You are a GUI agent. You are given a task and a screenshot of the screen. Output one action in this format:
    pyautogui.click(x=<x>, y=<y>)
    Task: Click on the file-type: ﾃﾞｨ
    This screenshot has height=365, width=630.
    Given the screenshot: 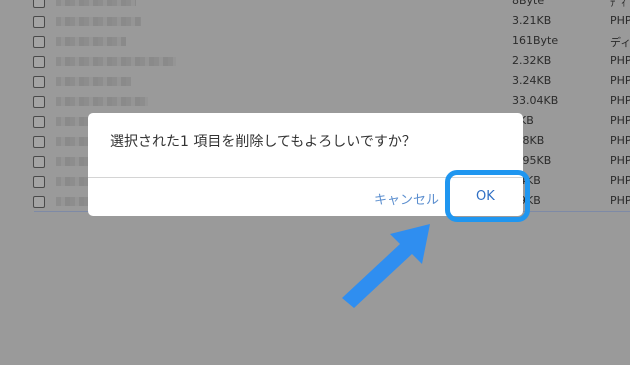 What is the action you would take?
    pyautogui.click(x=618, y=4)
    